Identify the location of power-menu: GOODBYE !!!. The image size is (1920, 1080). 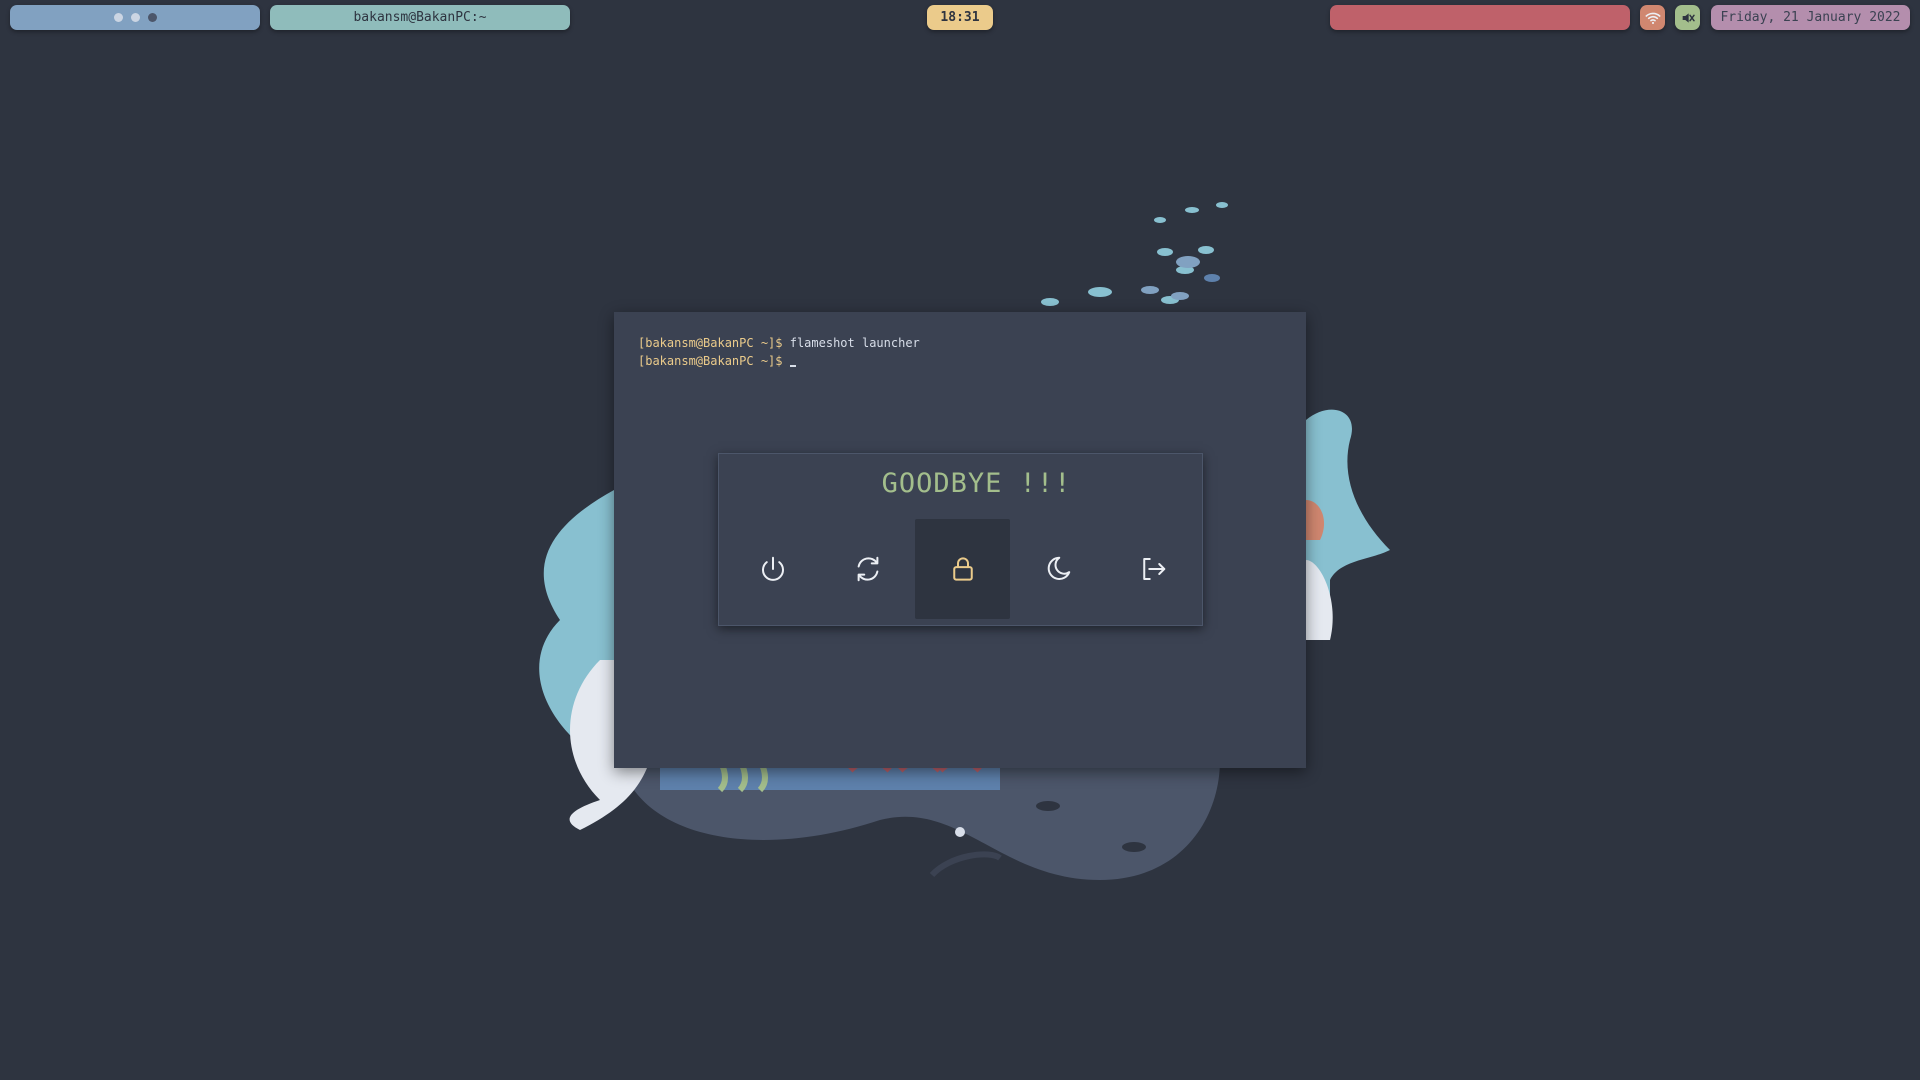
(960, 539).